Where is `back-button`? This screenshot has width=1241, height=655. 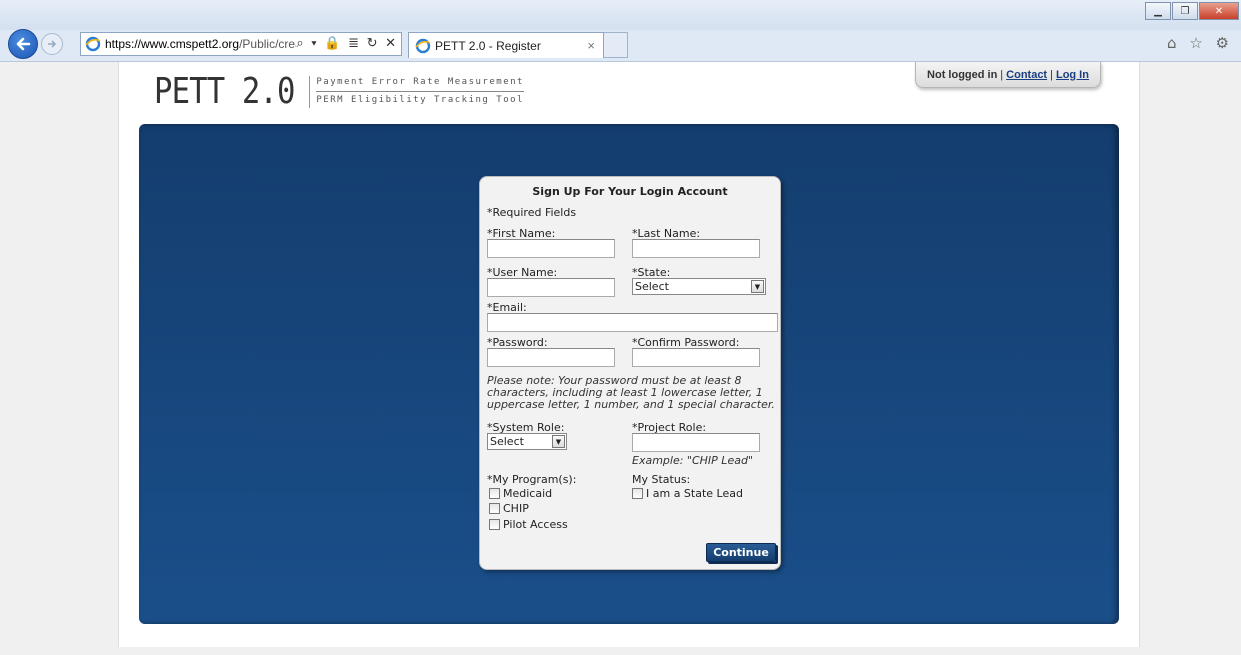 back-button is located at coordinates (23, 44).